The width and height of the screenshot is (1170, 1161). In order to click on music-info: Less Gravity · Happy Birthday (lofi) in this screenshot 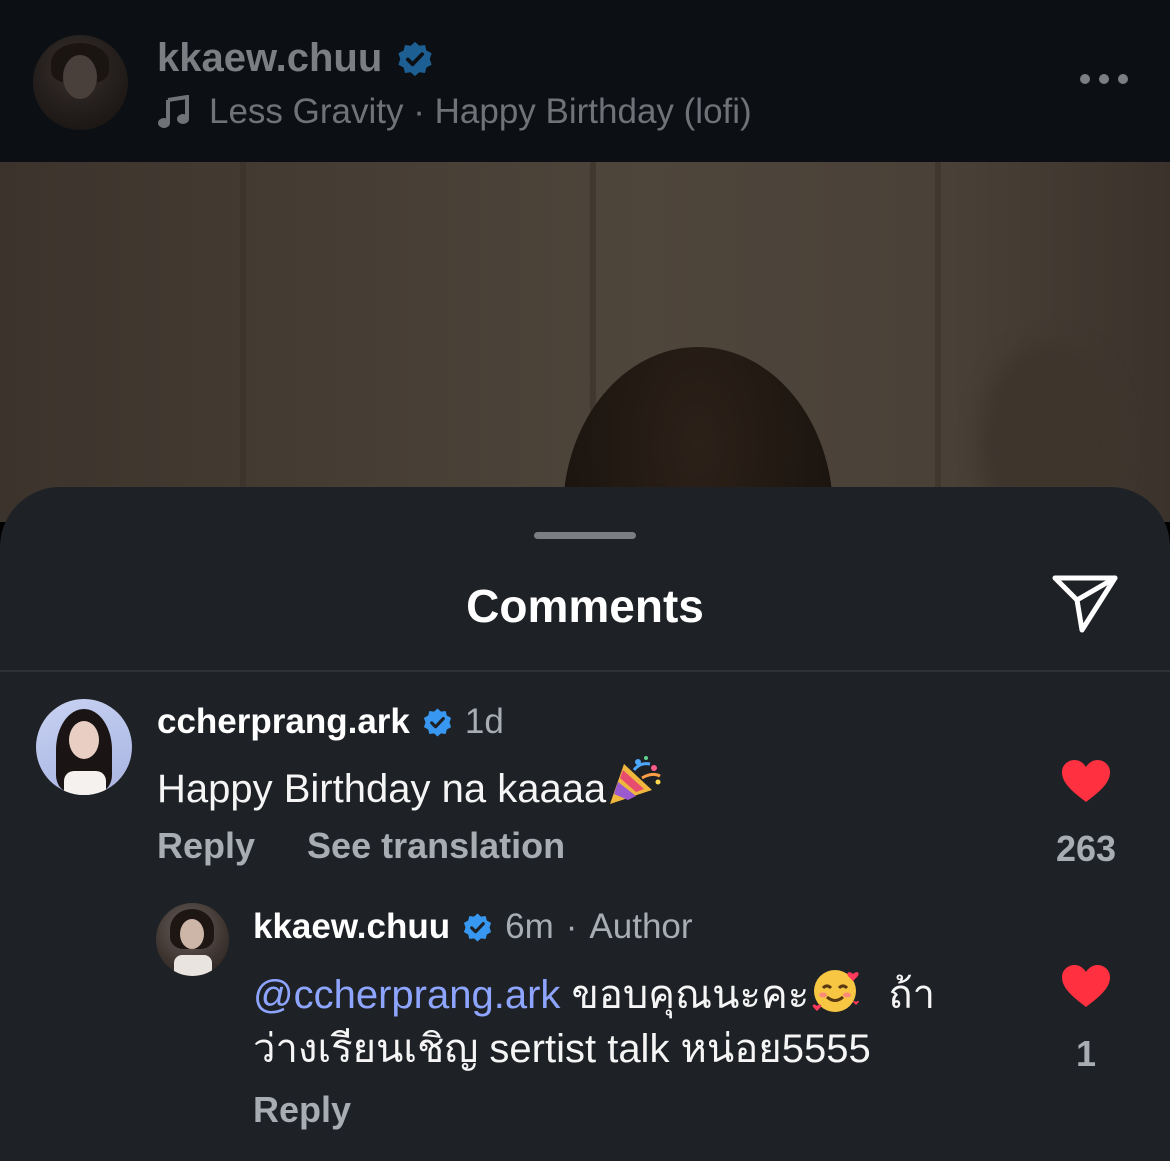, I will do `click(454, 112)`.